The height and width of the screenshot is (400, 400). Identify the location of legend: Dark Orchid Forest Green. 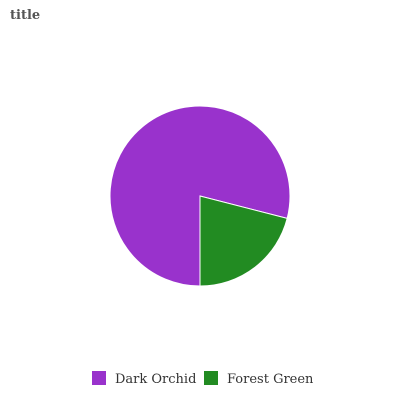
(203, 379).